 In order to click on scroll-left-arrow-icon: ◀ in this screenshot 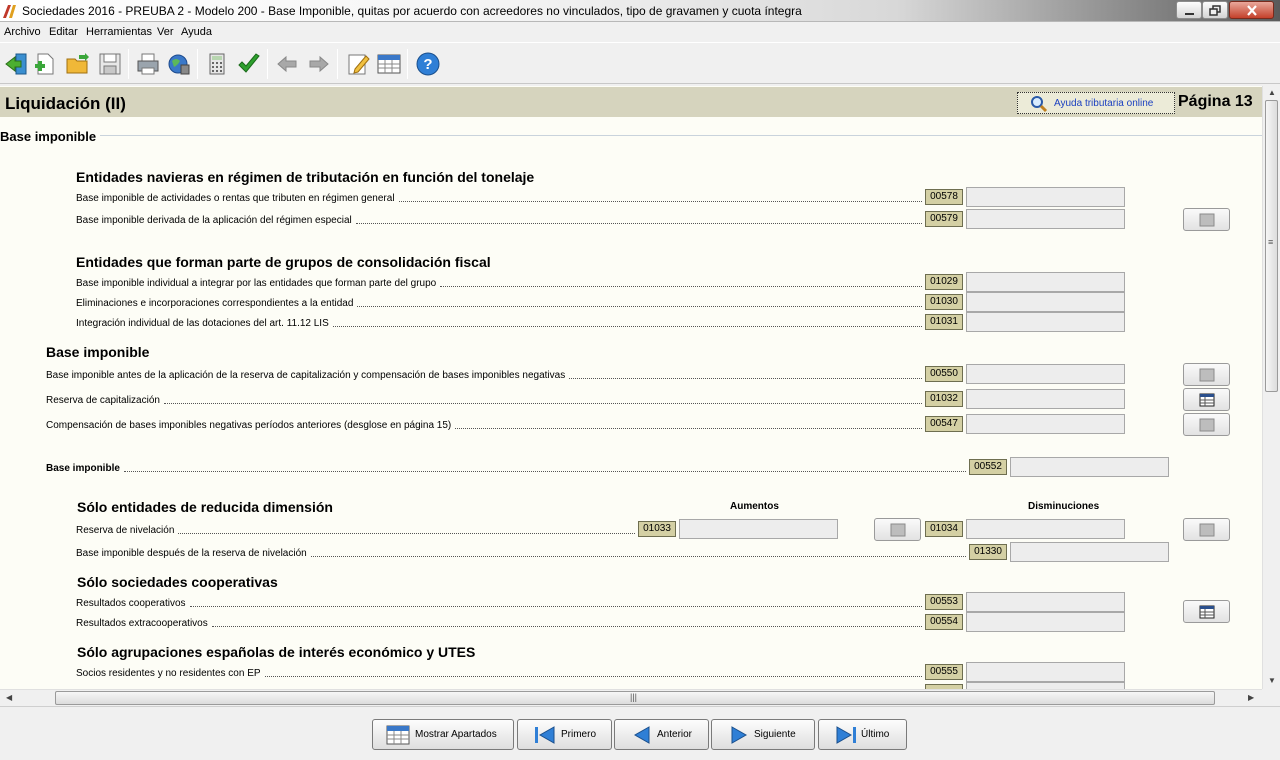, I will do `click(9, 697)`.